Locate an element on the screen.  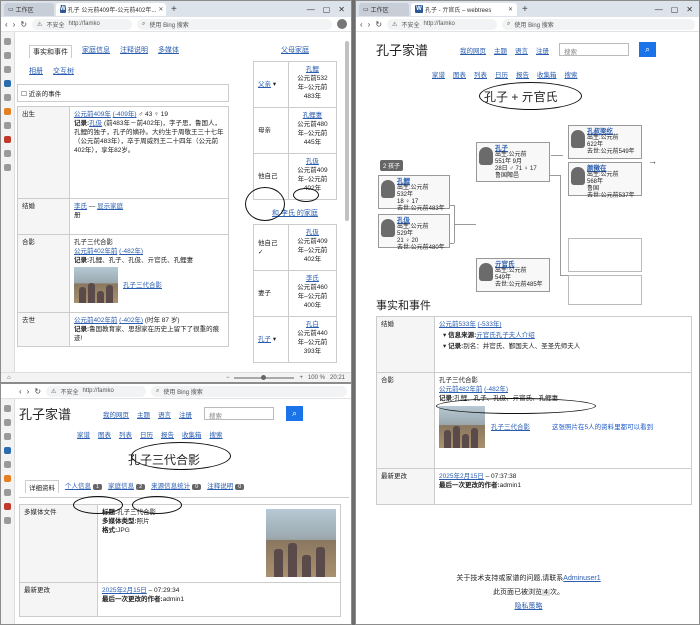
person-name: 颜徵在 is located at coordinates (612, 168).